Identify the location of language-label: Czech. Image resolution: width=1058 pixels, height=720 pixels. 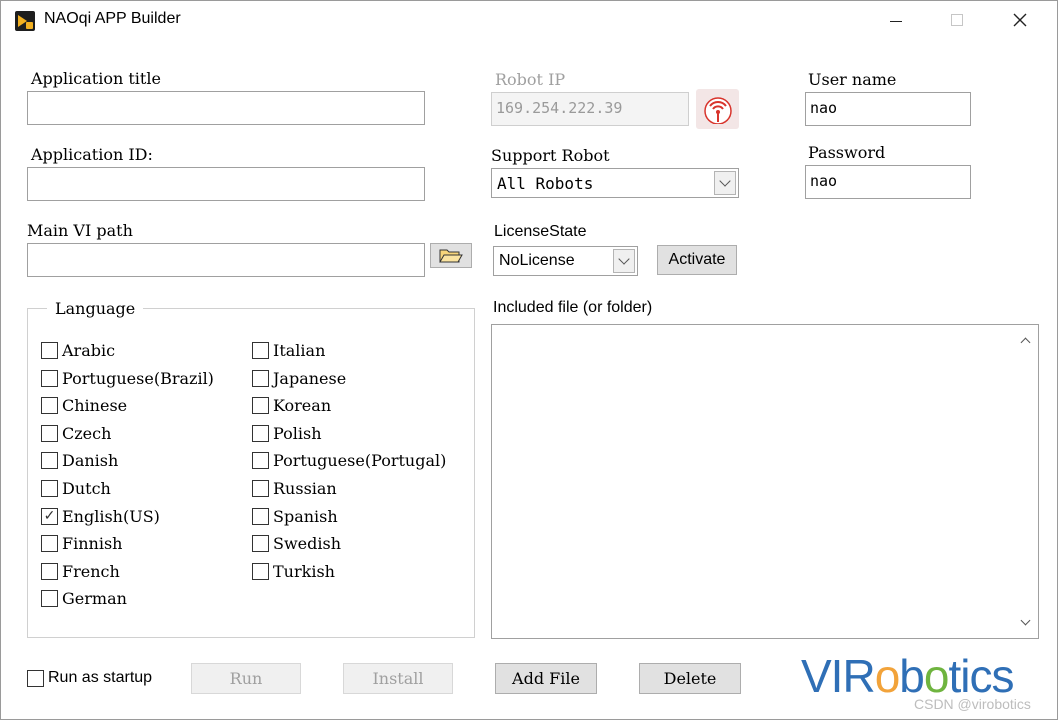
(87, 433).